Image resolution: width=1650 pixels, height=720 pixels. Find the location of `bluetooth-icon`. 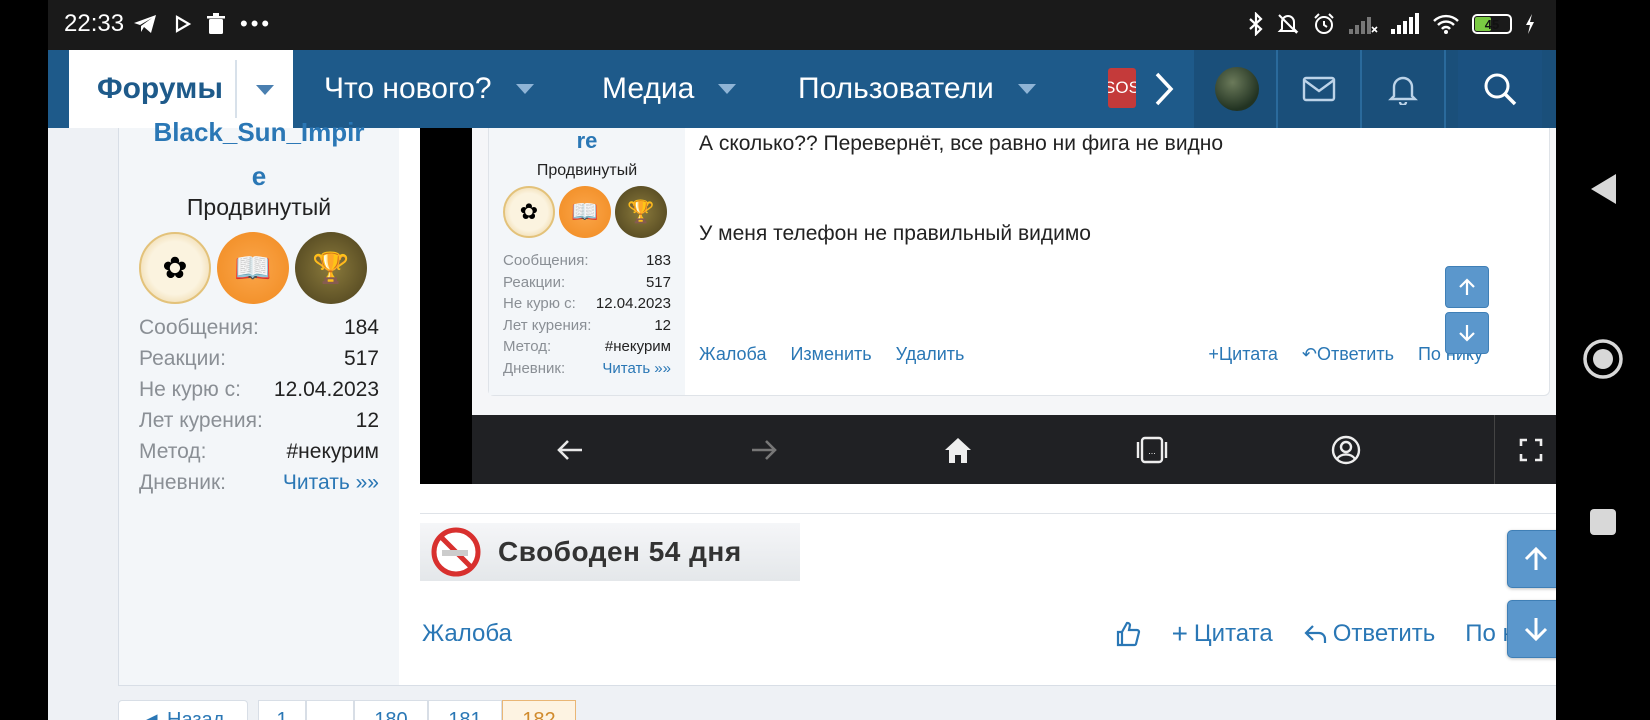

bluetooth-icon is located at coordinates (1256, 24).